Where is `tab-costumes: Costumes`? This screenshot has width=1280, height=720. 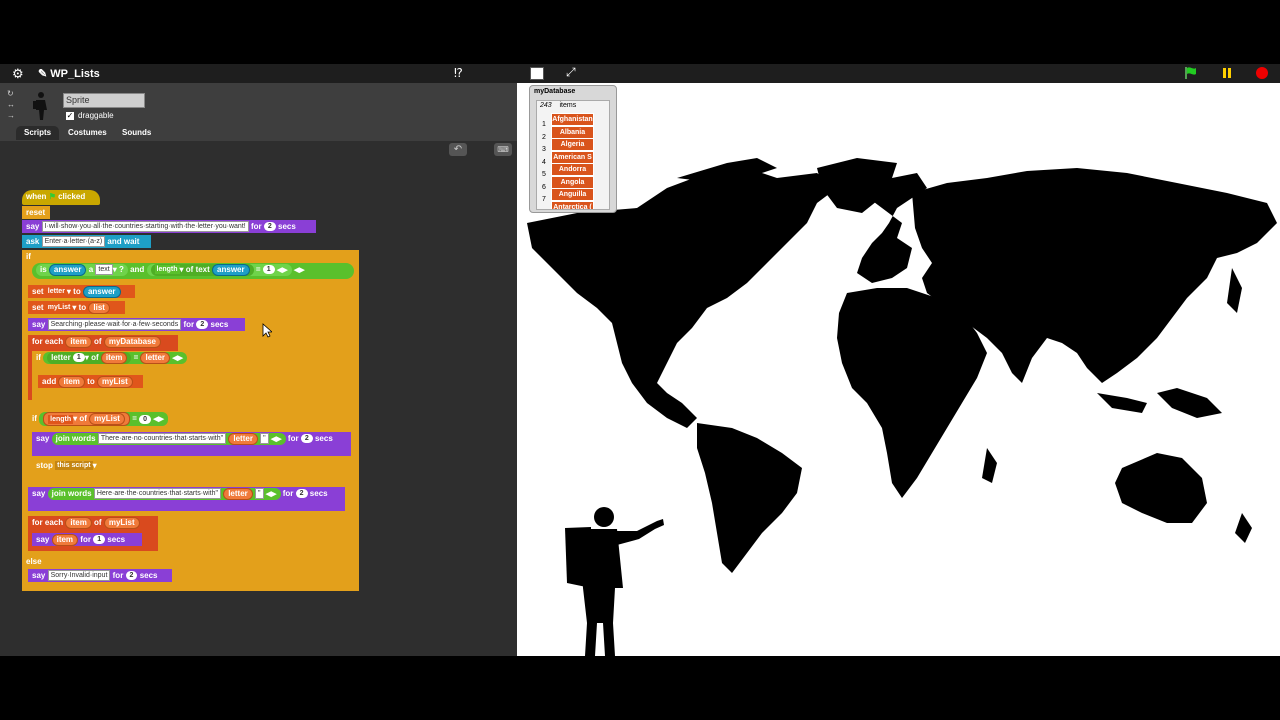
tab-costumes: Costumes is located at coordinates (87, 133).